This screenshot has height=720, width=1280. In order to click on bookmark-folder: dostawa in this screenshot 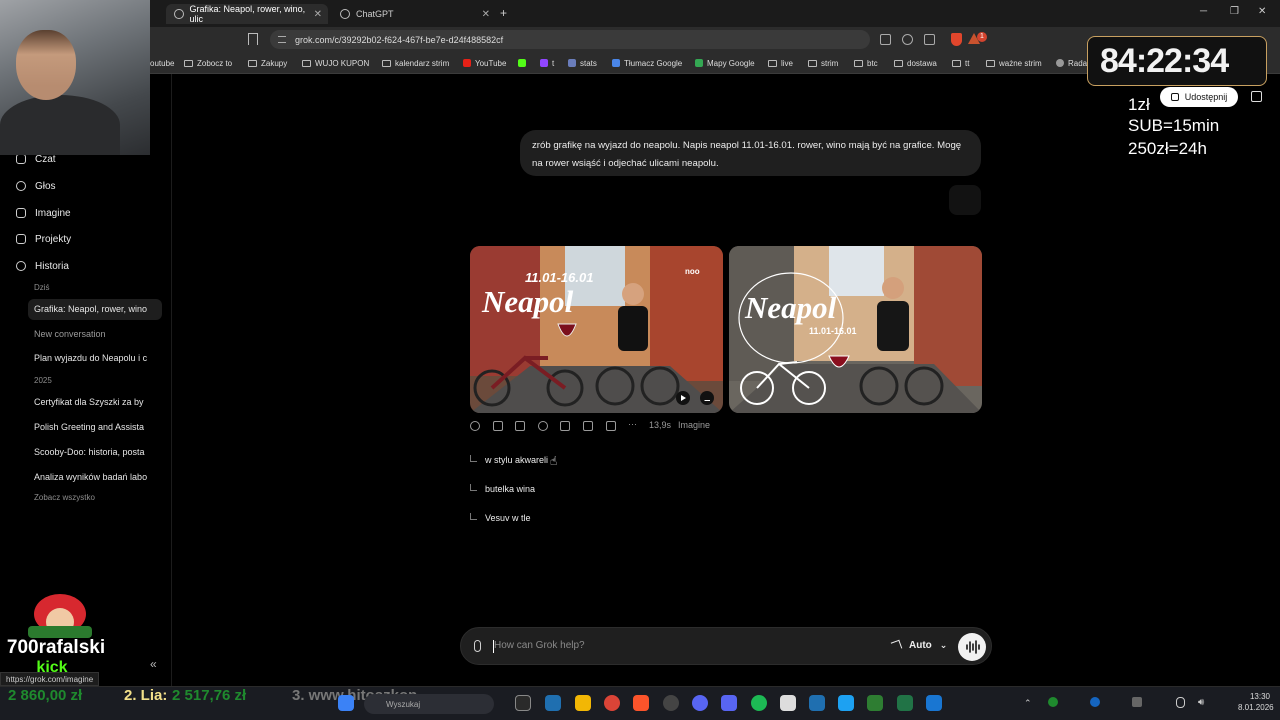, I will do `click(915, 63)`.